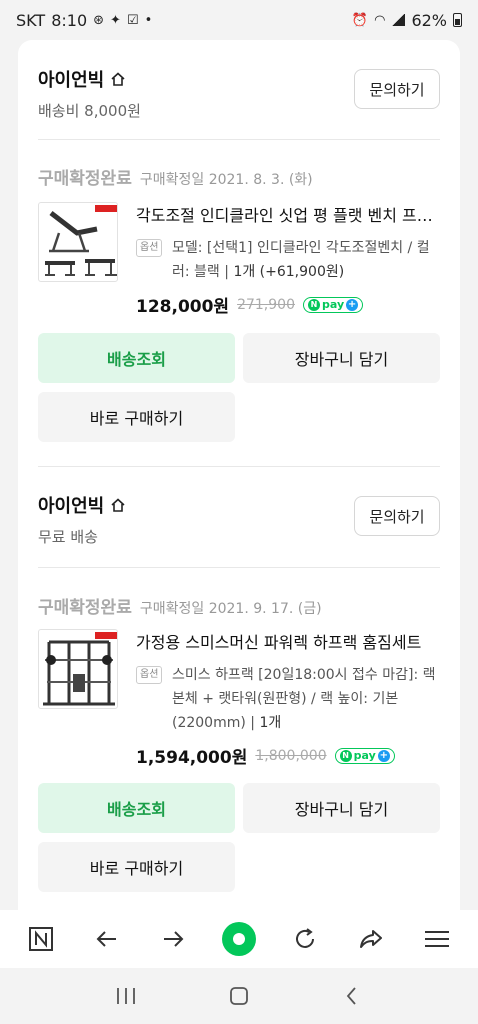 The height and width of the screenshot is (1024, 478). I want to click on reload-icon, so click(305, 939).